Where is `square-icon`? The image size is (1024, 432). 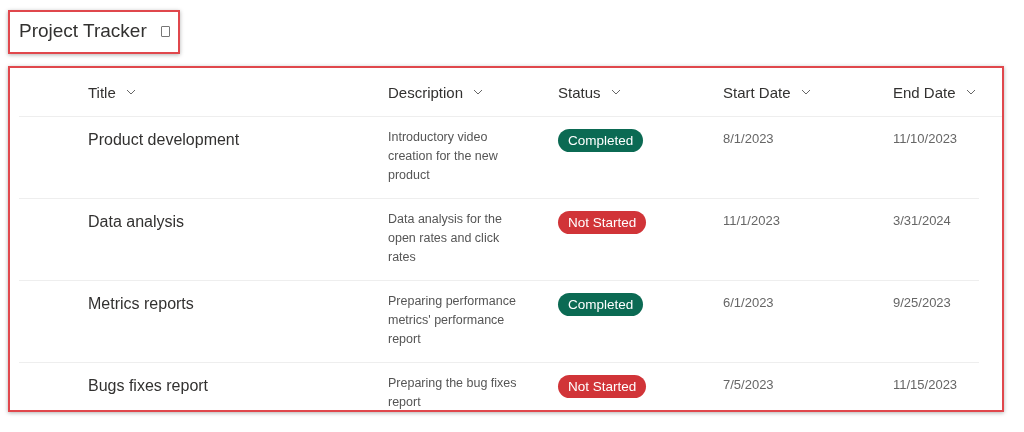 square-icon is located at coordinates (165, 31).